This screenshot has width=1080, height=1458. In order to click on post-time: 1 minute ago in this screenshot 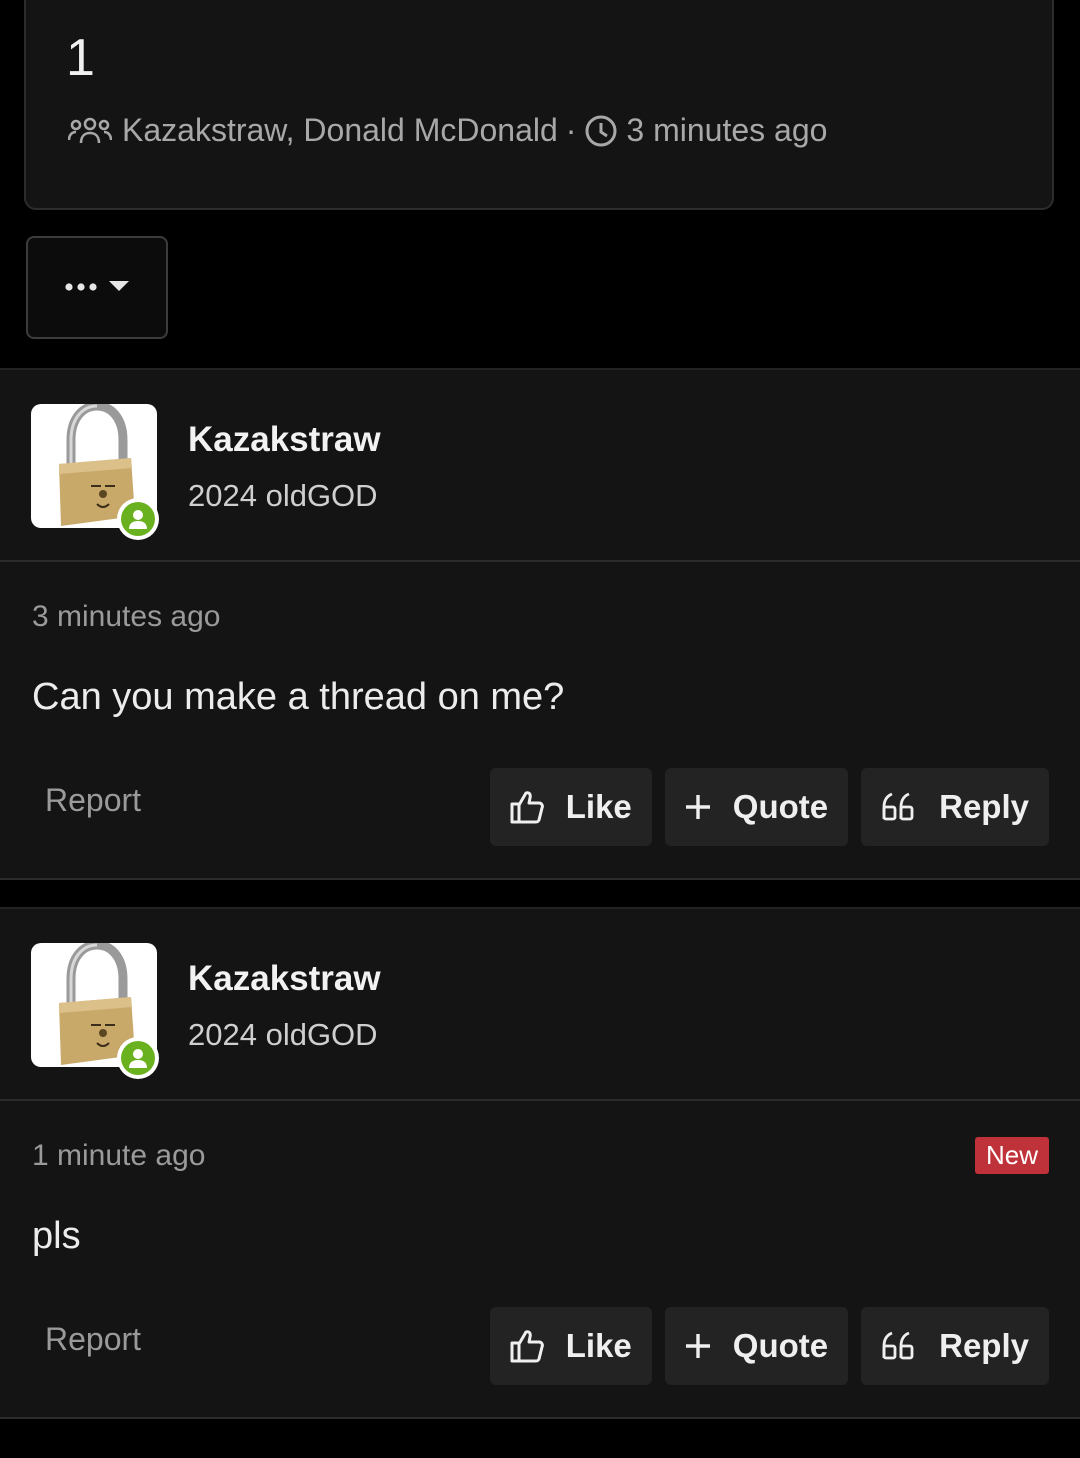, I will do `click(118, 1156)`.